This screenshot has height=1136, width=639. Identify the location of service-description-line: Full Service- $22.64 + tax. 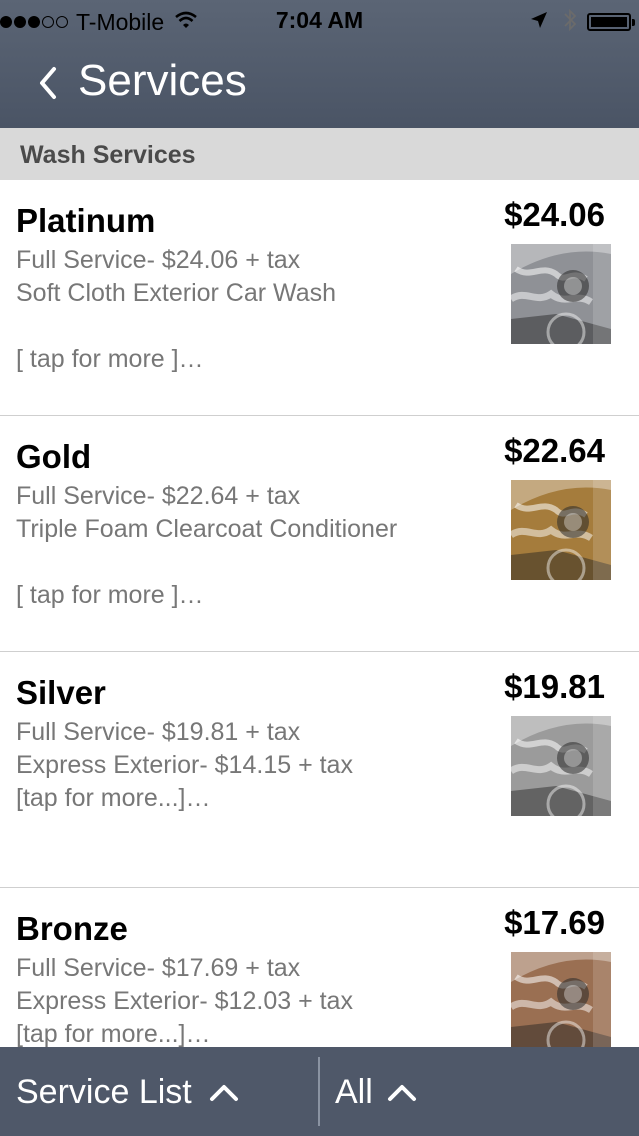
(158, 496).